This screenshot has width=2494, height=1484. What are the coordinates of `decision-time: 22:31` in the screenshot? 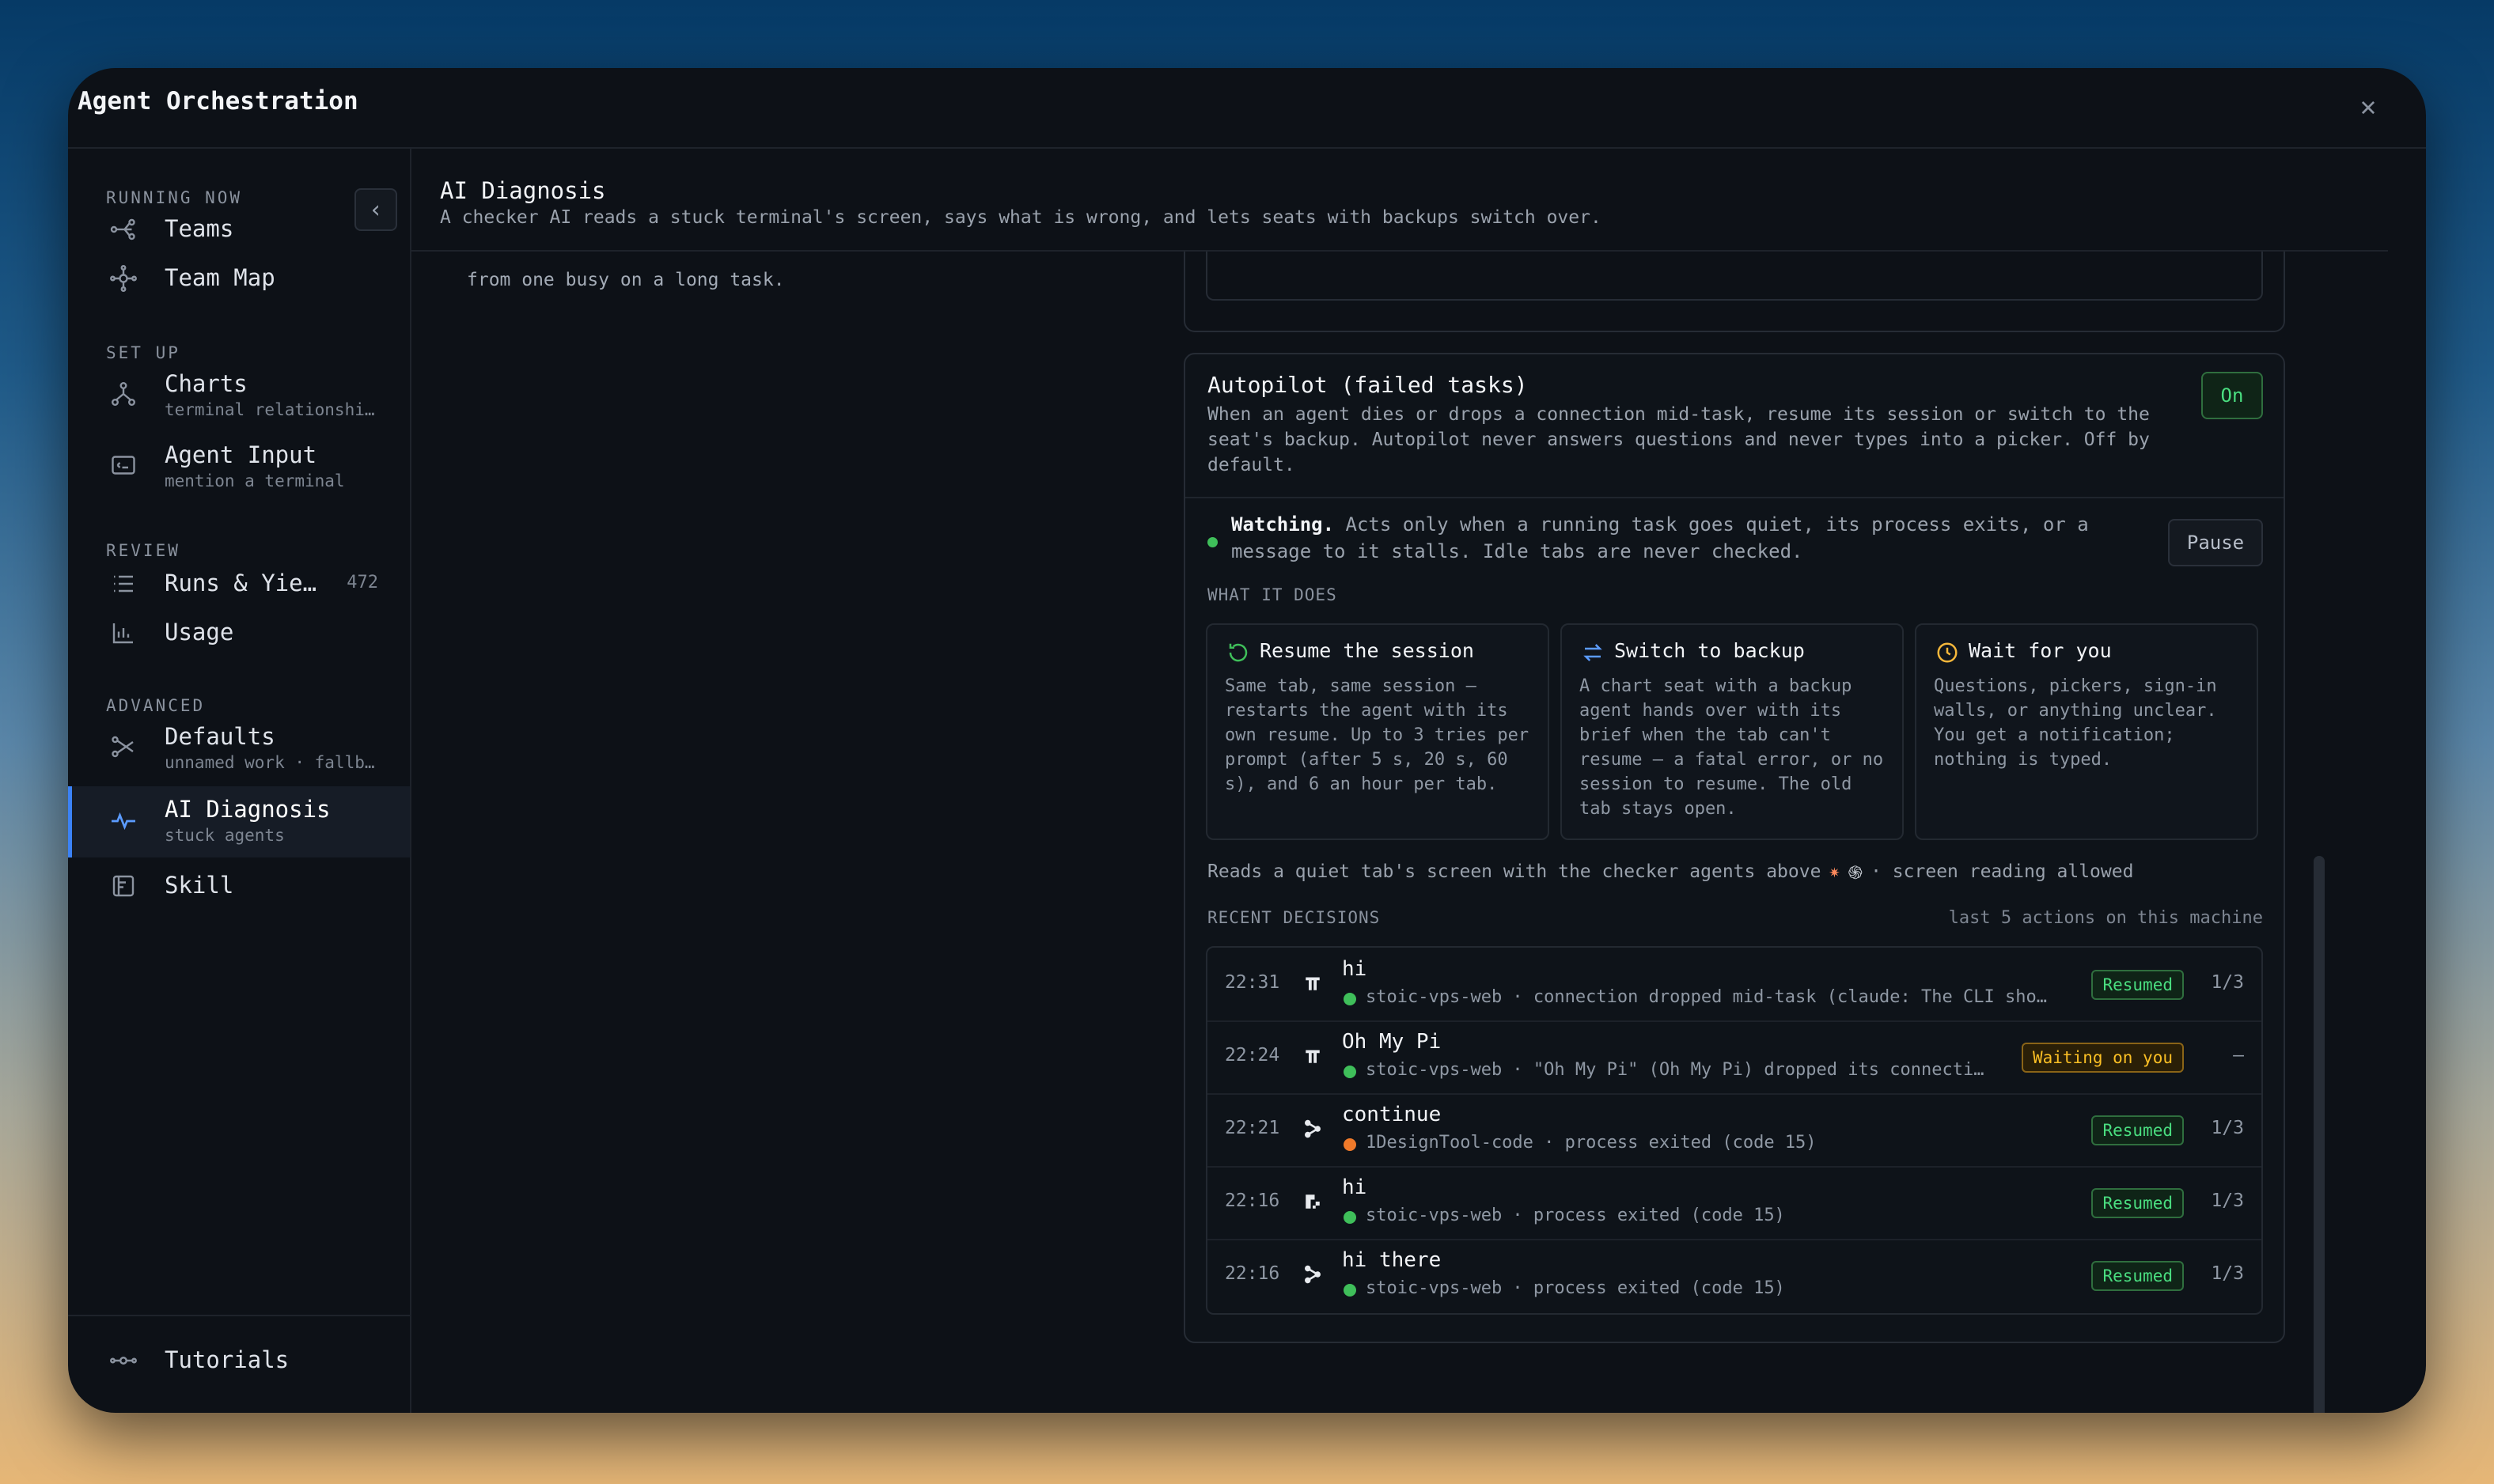 It's located at (1253, 982).